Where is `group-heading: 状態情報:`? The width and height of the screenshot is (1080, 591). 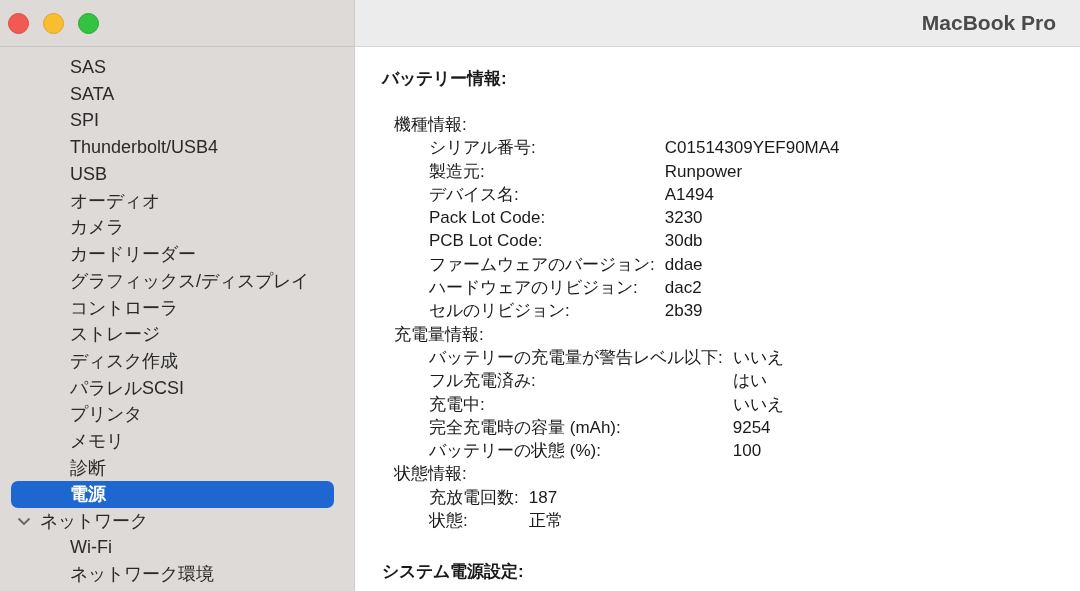 group-heading: 状態情報: is located at coordinates (430, 474).